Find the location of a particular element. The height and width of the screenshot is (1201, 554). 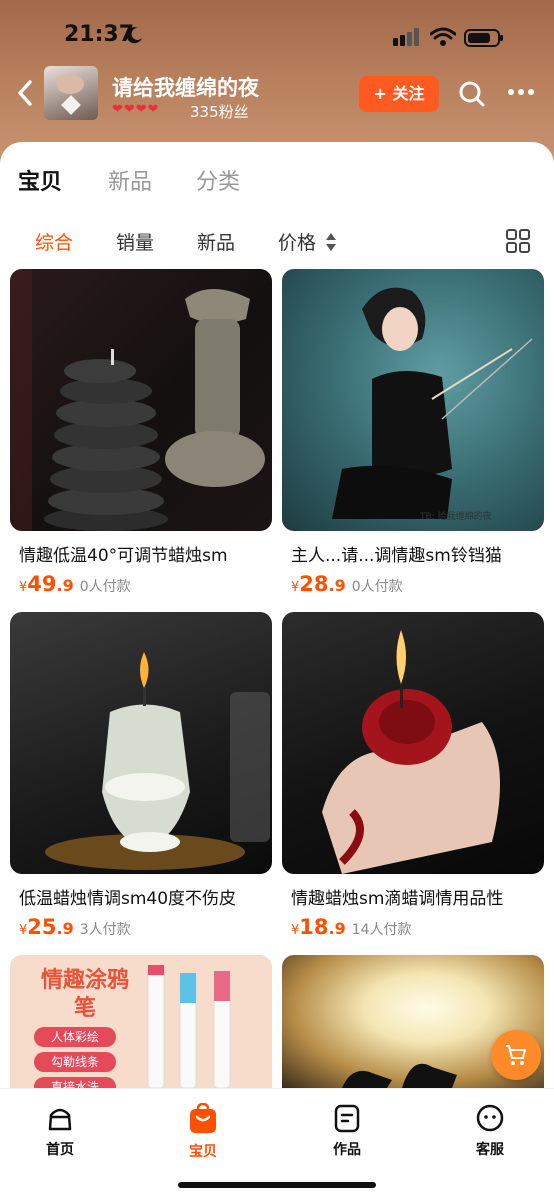

product-card: 情趣低温40°可调节蜡烛sm ¥49.9 0人付款 is located at coordinates (141, 432).